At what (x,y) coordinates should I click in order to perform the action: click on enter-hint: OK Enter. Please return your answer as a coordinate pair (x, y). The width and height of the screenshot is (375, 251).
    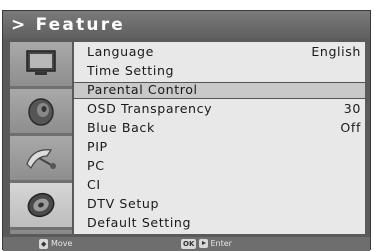
    Looking at the image, I should click on (206, 244).